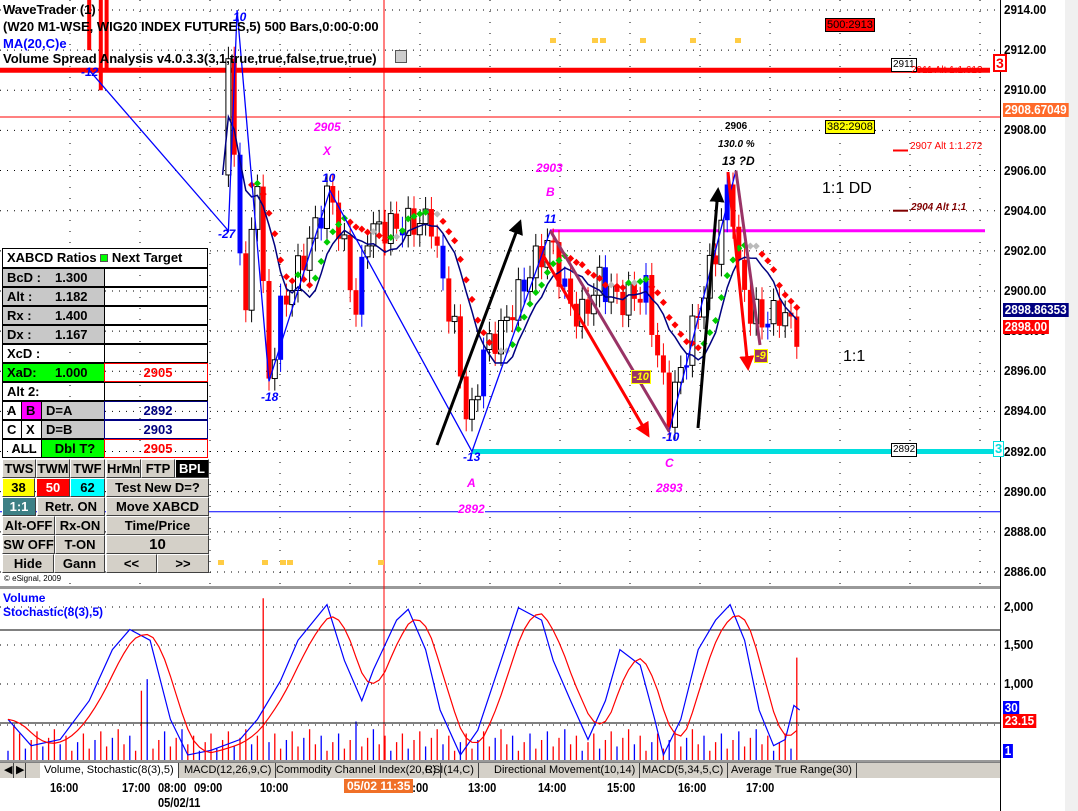 Image resolution: width=1078 pixels, height=811 pixels. What do you see at coordinates (565, 770) in the screenshot?
I see `tab-directional-movement: Directional Movement(10,14)` at bounding box center [565, 770].